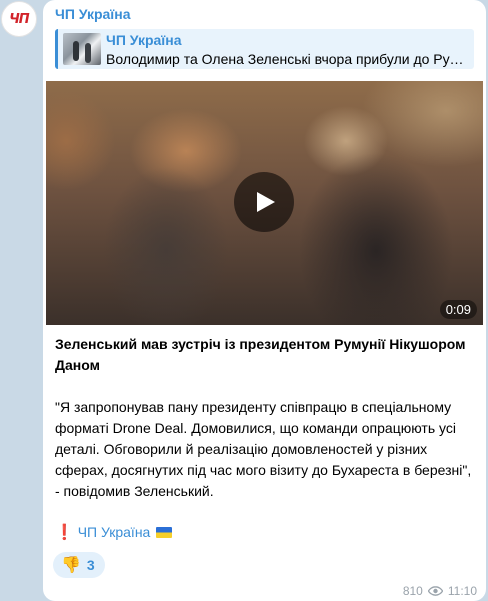 The image size is (488, 601). What do you see at coordinates (90, 565) in the screenshot?
I see `reaction-count: 3` at bounding box center [90, 565].